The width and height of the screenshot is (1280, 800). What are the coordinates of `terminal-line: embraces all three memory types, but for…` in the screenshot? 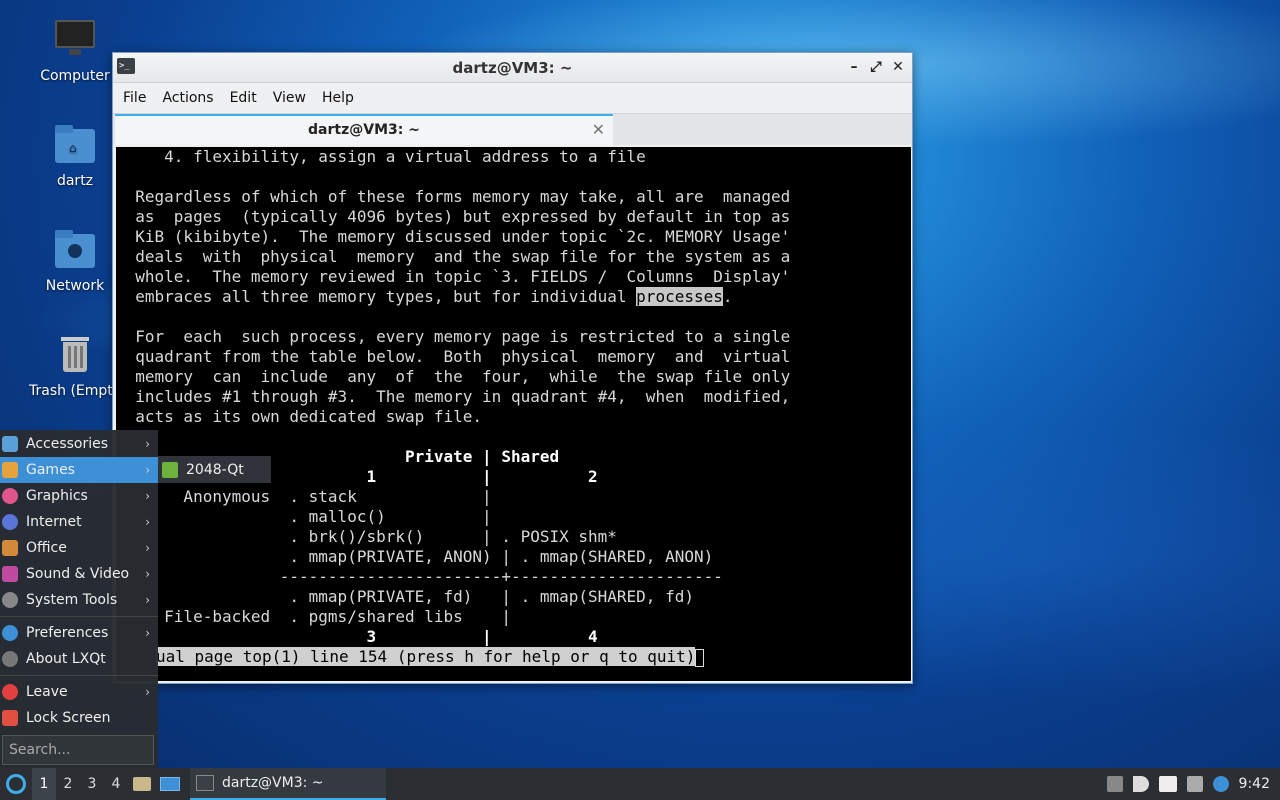 It's located at (424, 296).